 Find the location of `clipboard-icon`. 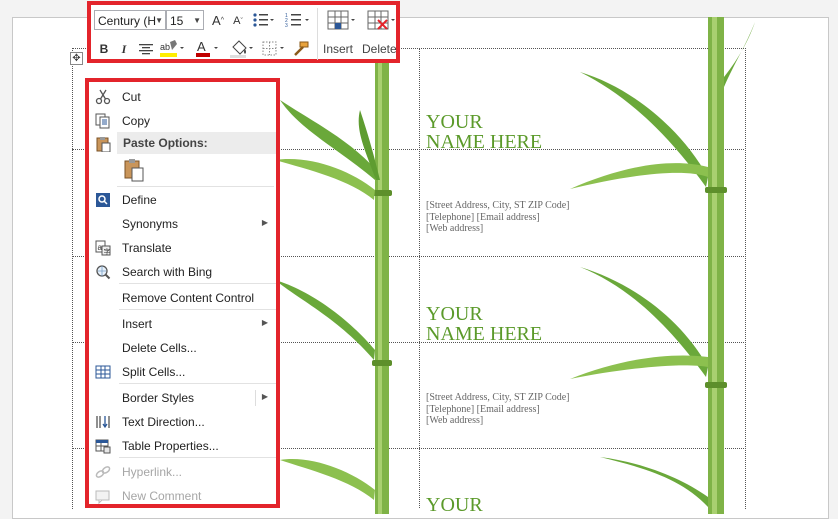

clipboard-icon is located at coordinates (103, 144).